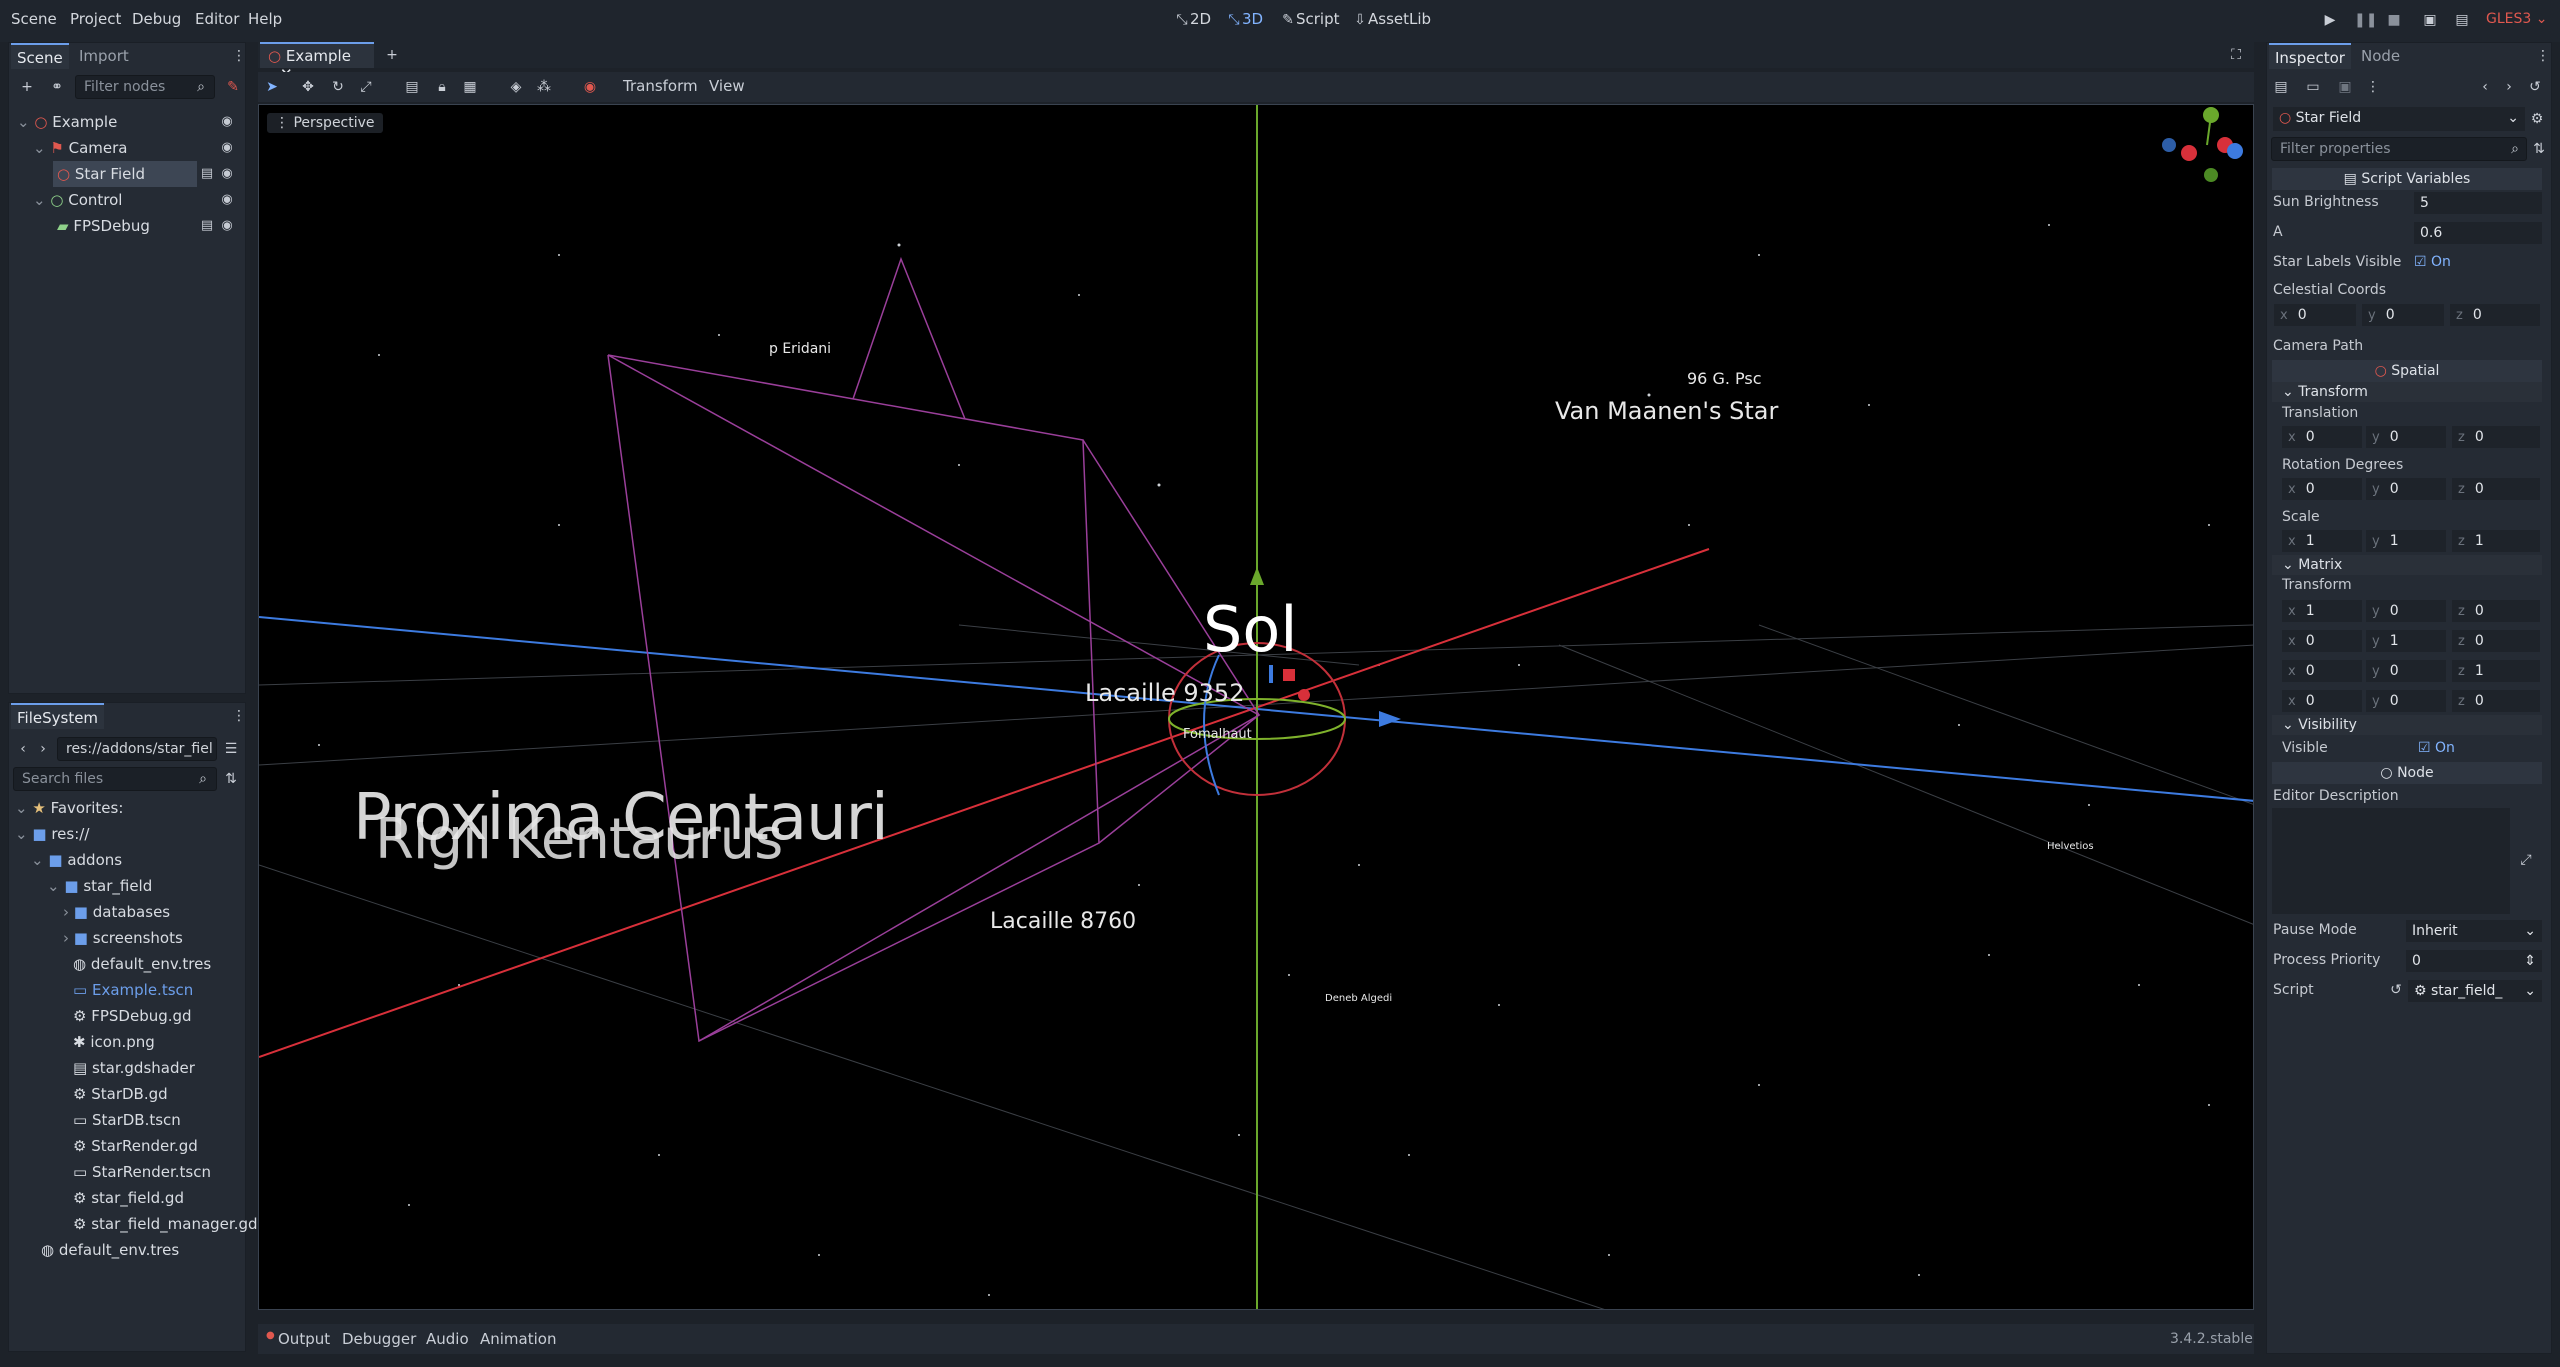  Describe the element at coordinates (1309, 19) in the screenshot. I see `mode-script-button: ✎ Script` at that location.